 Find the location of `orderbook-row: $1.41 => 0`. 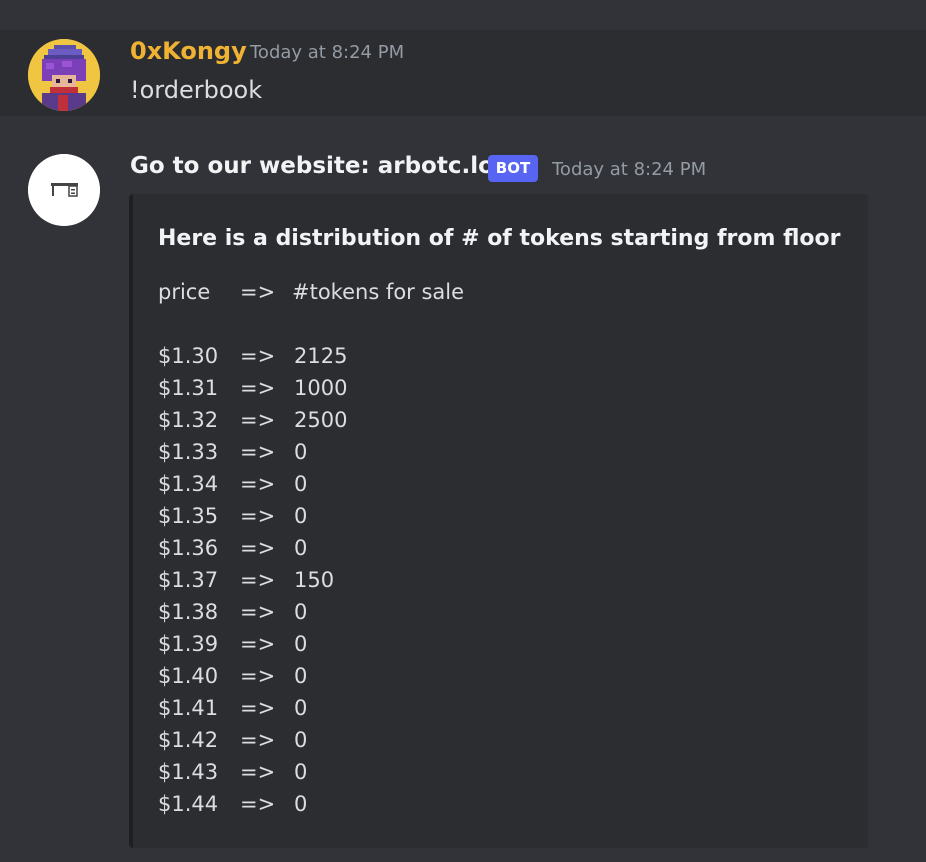

orderbook-row: $1.41 => 0 is located at coordinates (311, 708).